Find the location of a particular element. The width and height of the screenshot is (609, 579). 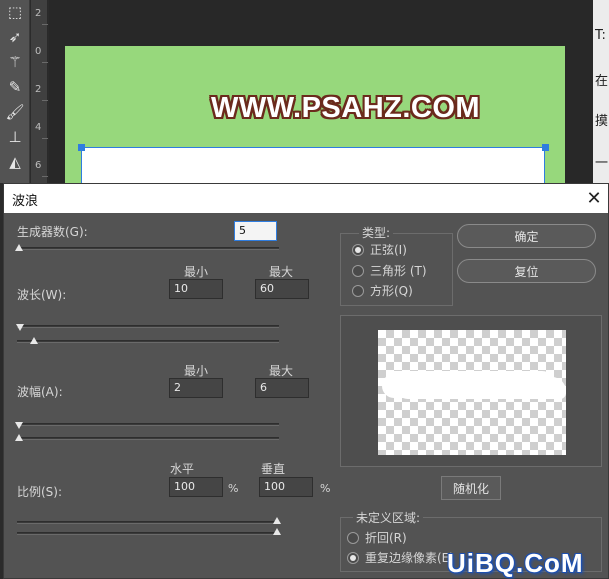

type-sine-label: 正弦(I) is located at coordinates (388, 250).